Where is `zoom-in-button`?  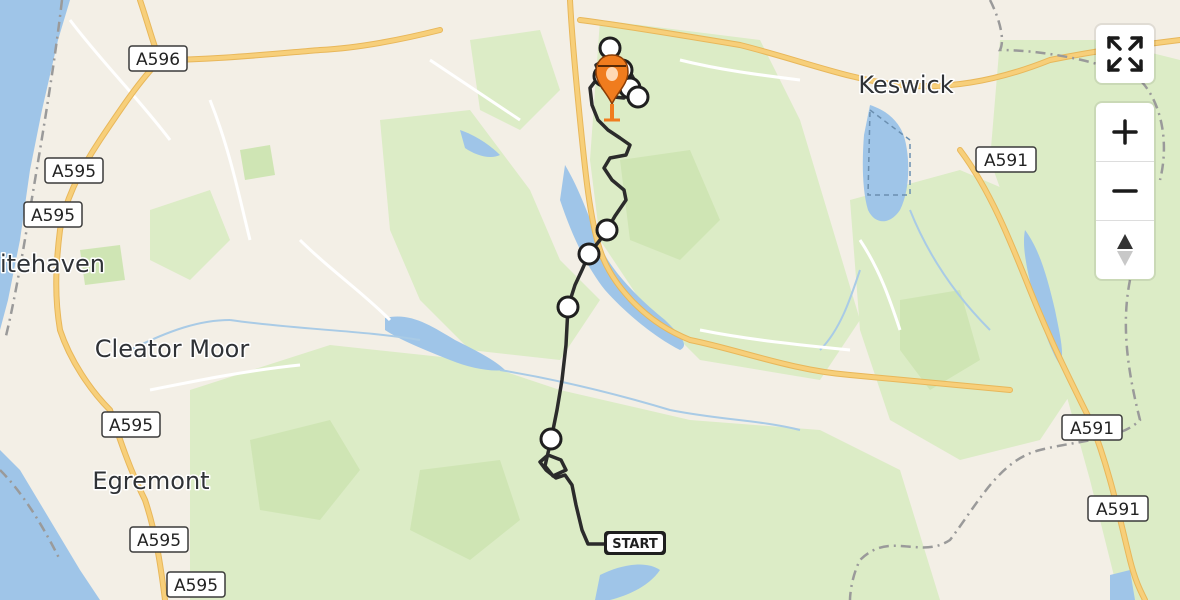
zoom-in-button is located at coordinates (1125, 132).